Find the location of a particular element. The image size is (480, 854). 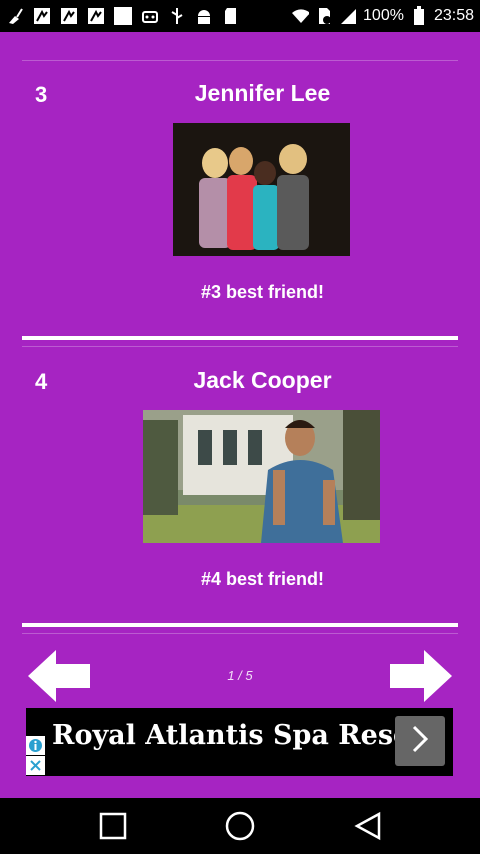

ad-cta-button is located at coordinates (420, 741).